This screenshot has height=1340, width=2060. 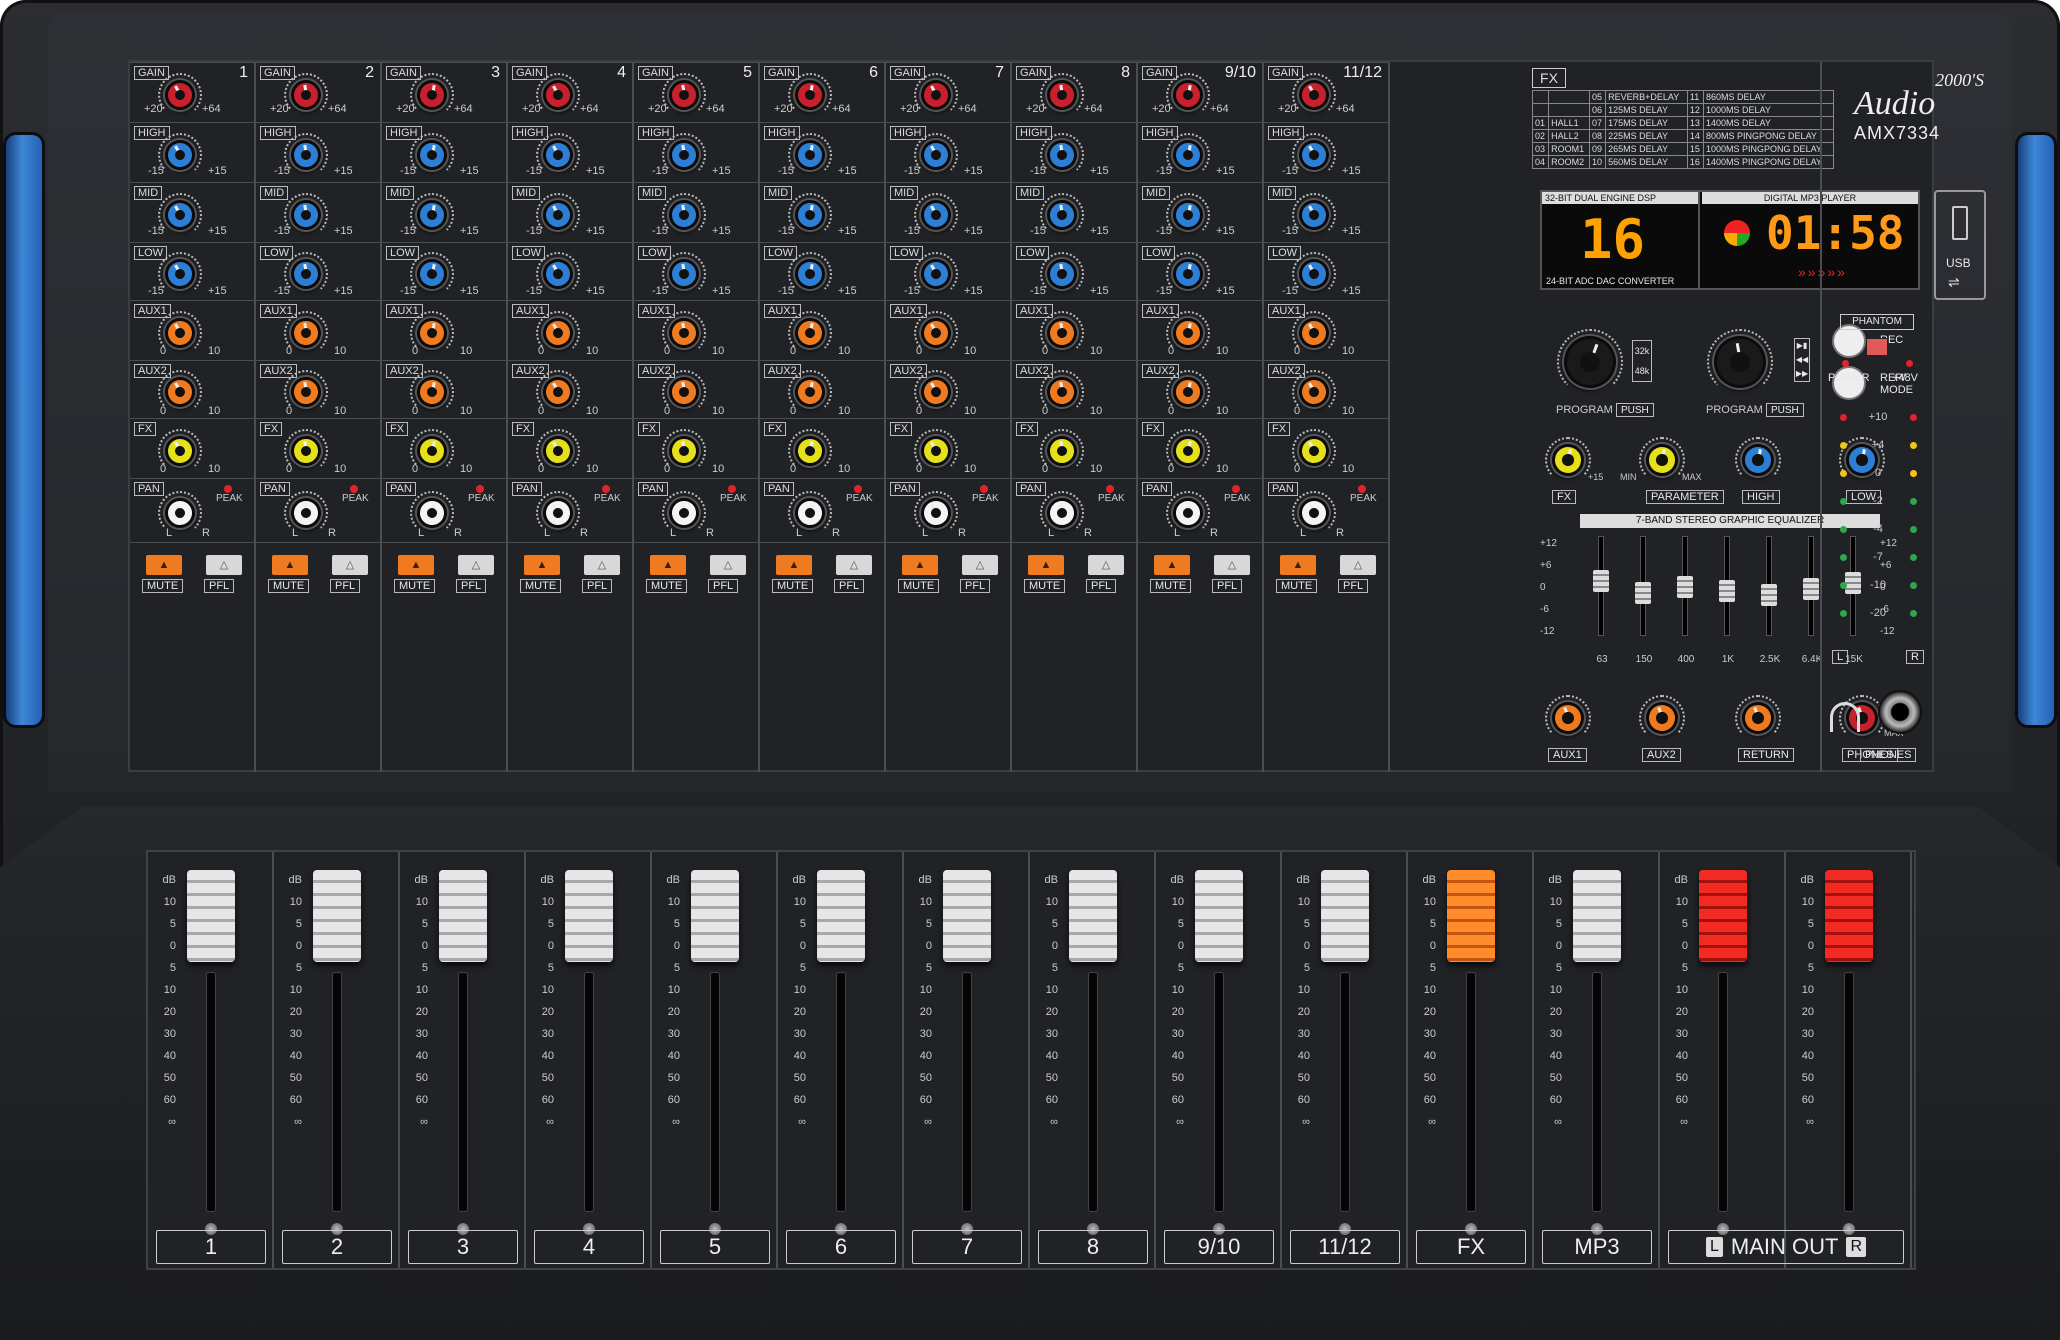 What do you see at coordinates (1888, 755) in the screenshot?
I see `phones-jack-label: PHONES` at bounding box center [1888, 755].